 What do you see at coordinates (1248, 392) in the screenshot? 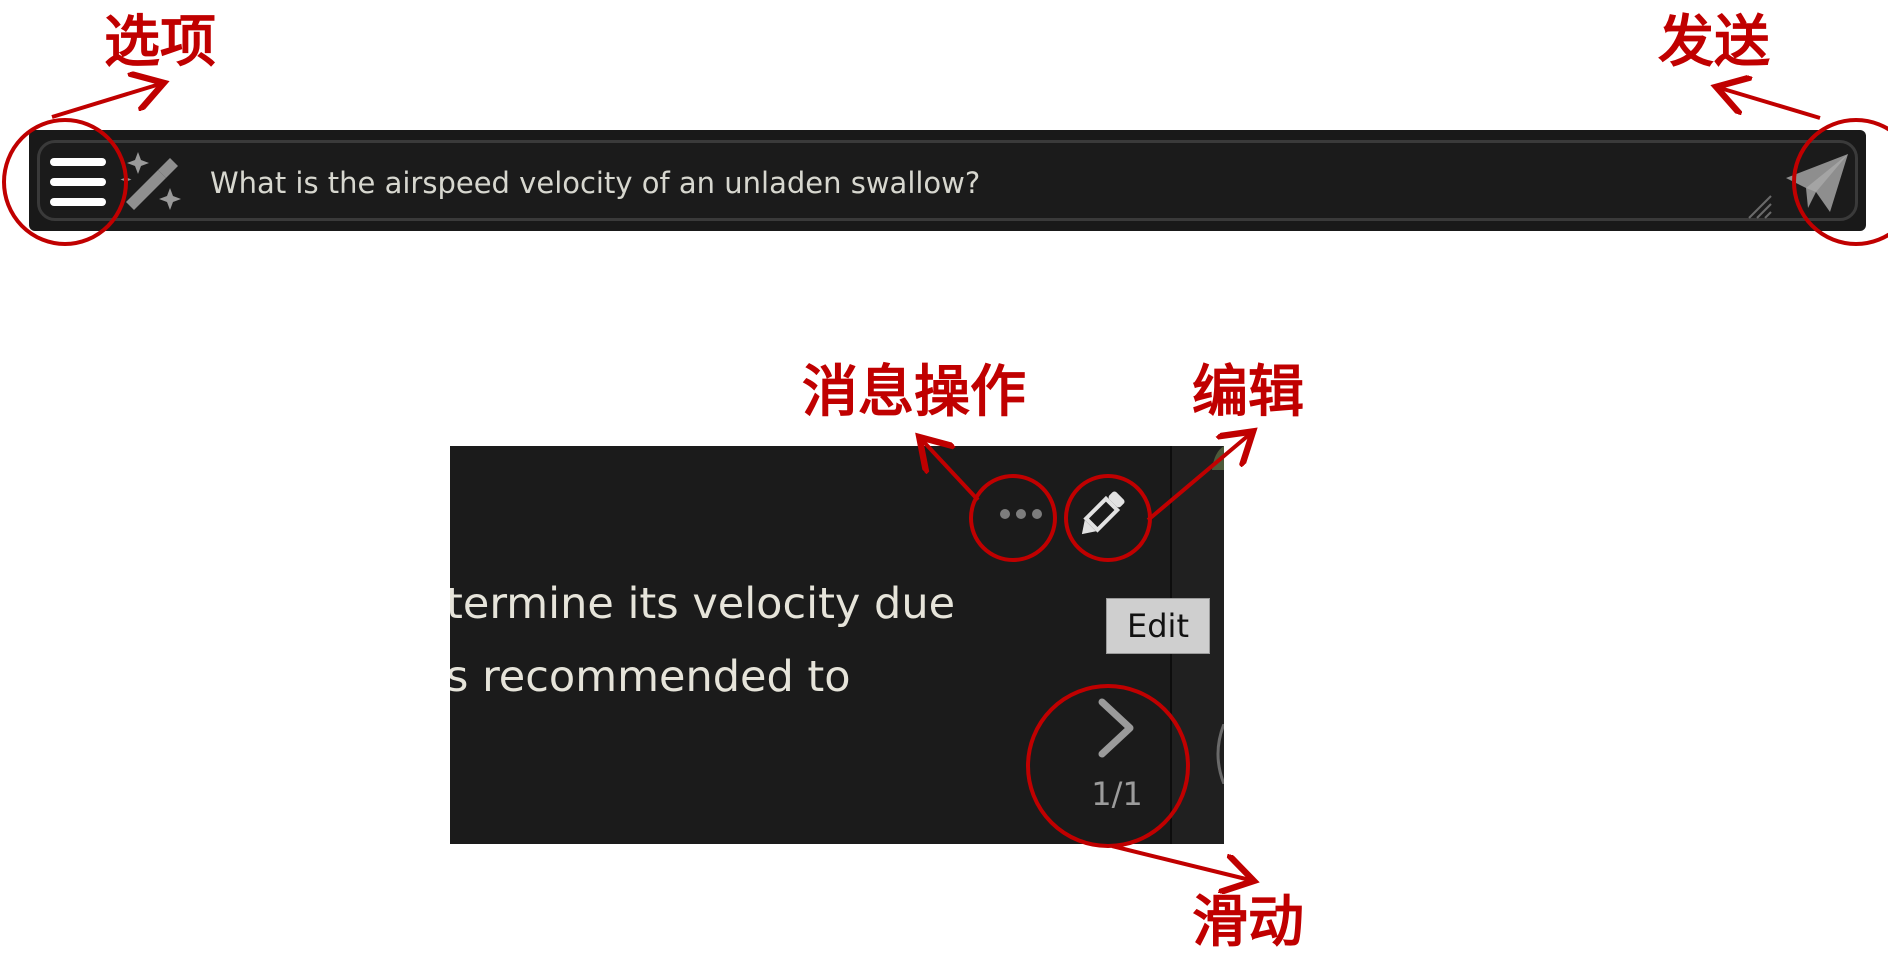
I see `annotation-label-edit: 编辑` at bounding box center [1248, 392].